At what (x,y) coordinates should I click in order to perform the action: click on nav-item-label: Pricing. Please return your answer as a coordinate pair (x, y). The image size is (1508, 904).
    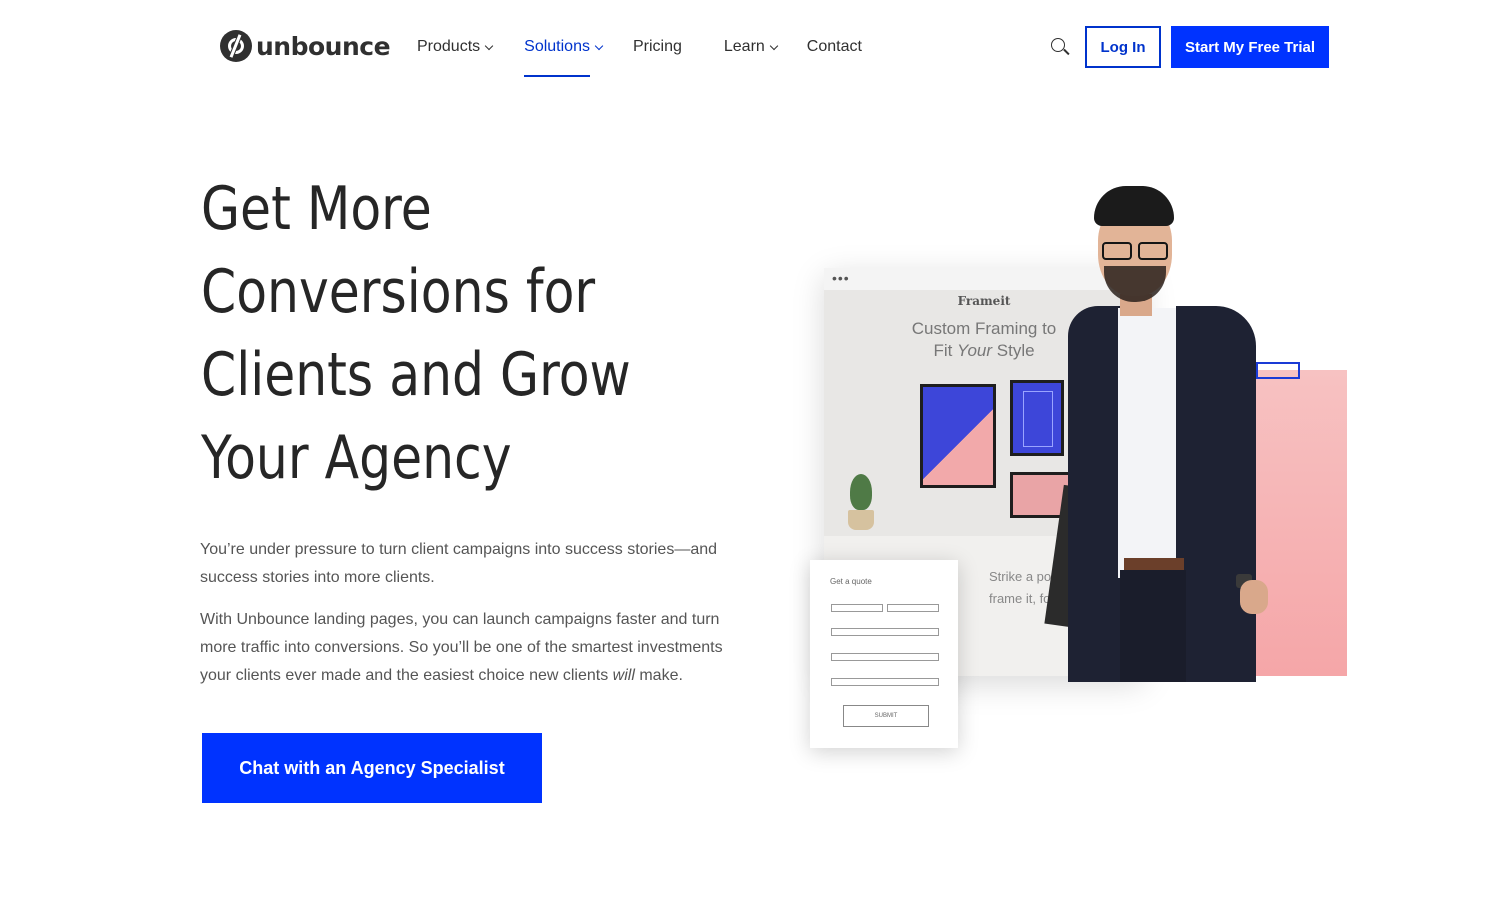
    Looking at the image, I should click on (657, 46).